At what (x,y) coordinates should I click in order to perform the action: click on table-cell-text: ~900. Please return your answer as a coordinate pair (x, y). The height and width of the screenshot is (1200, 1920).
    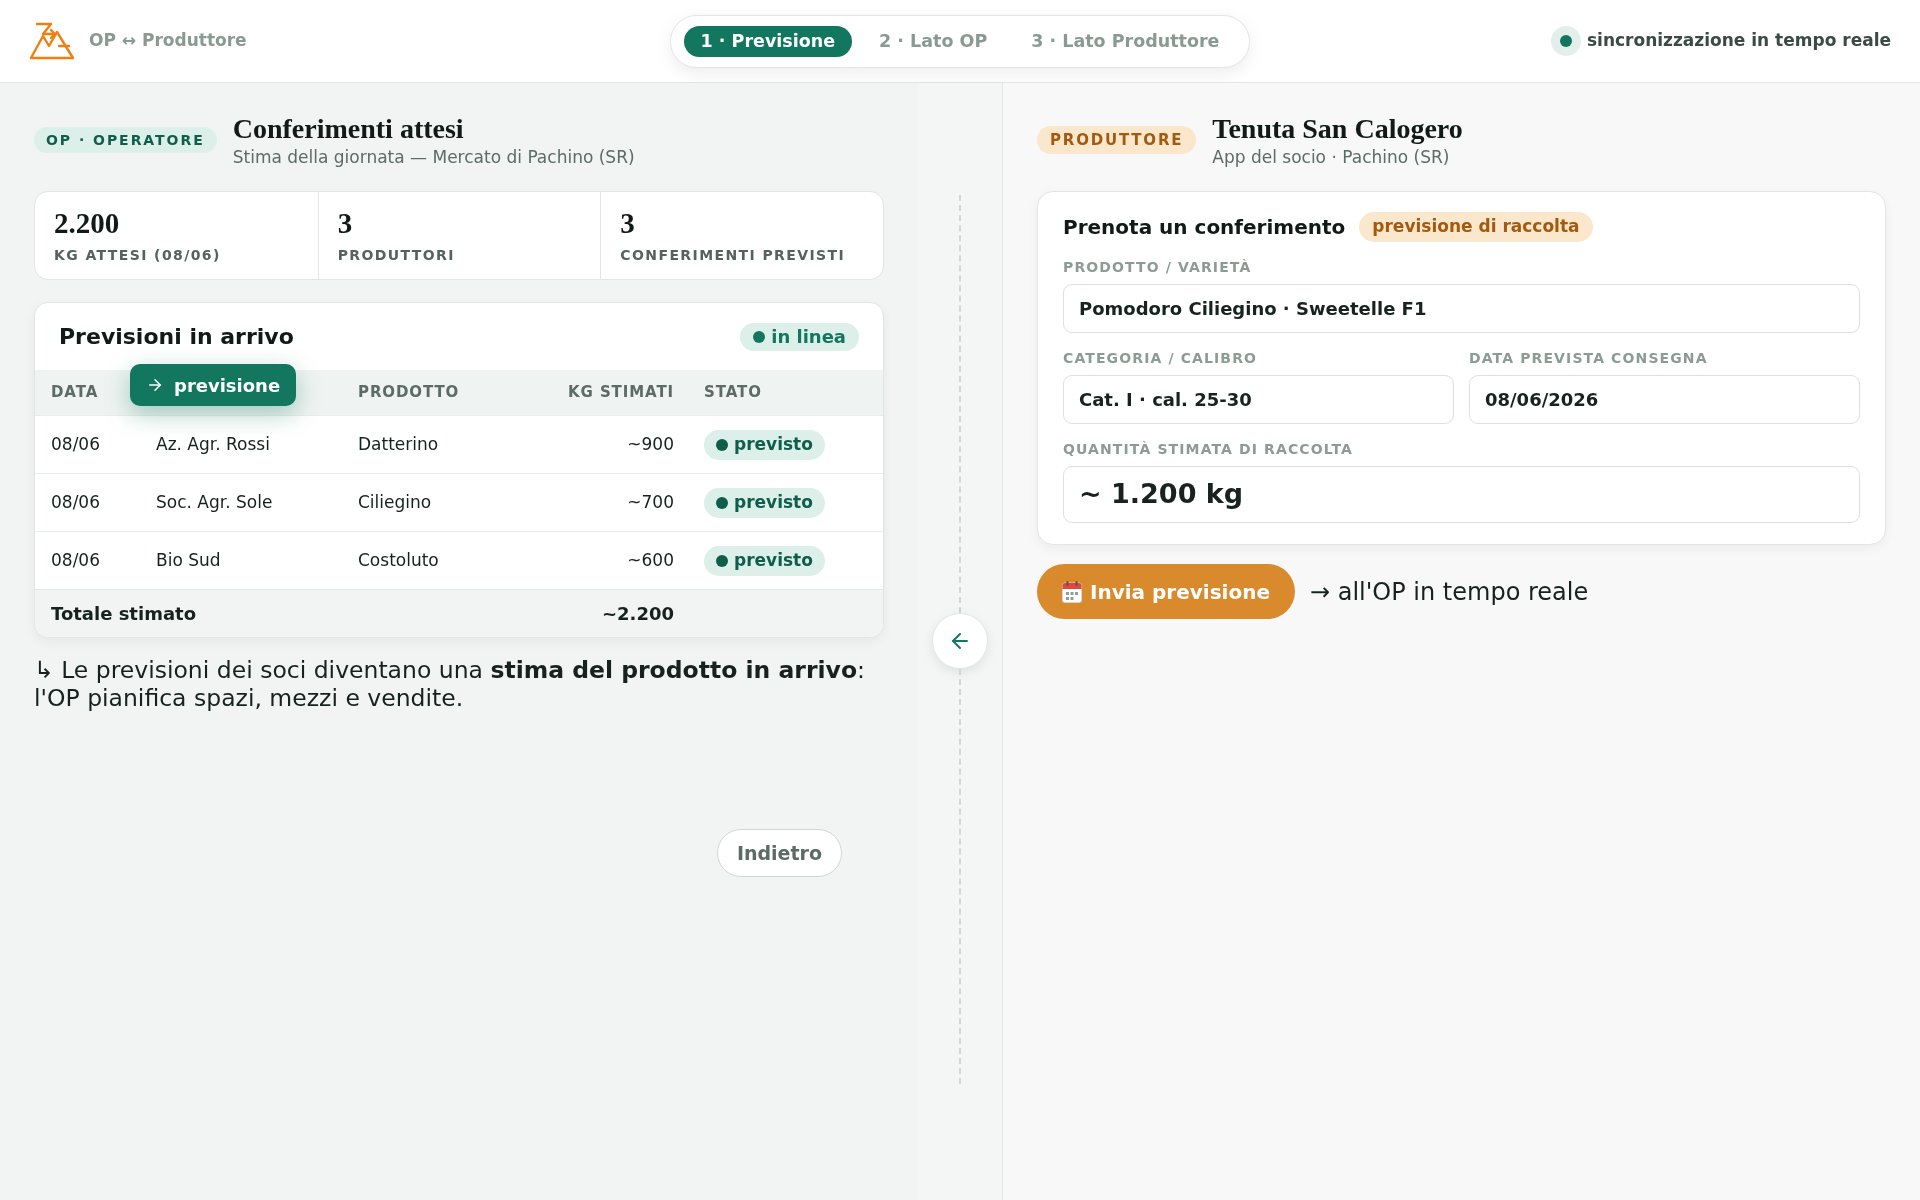
    Looking at the image, I should click on (650, 444).